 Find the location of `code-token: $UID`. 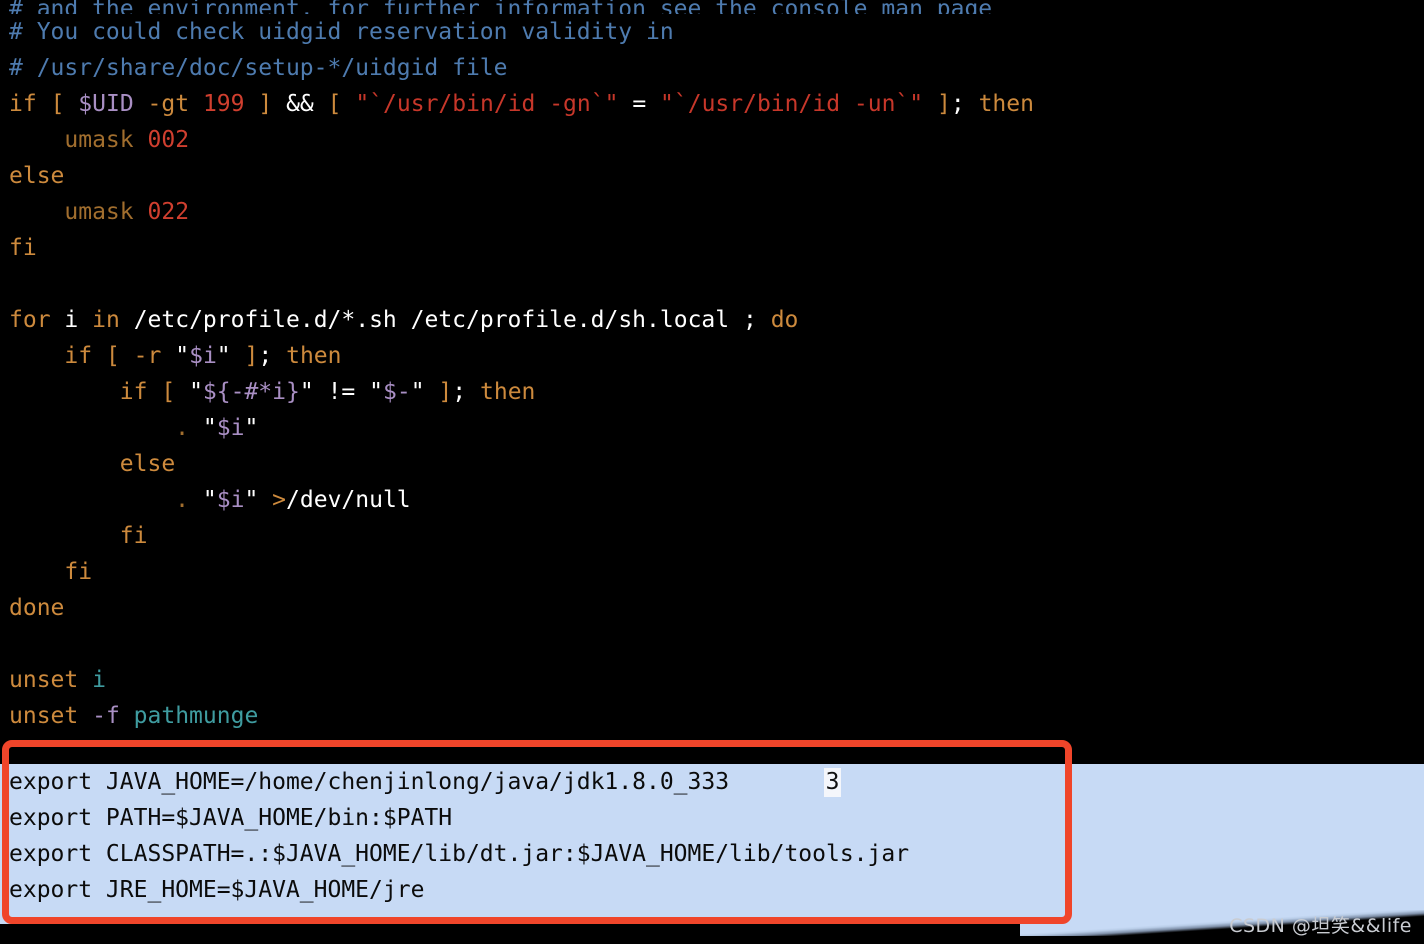

code-token: $UID is located at coordinates (106, 104).